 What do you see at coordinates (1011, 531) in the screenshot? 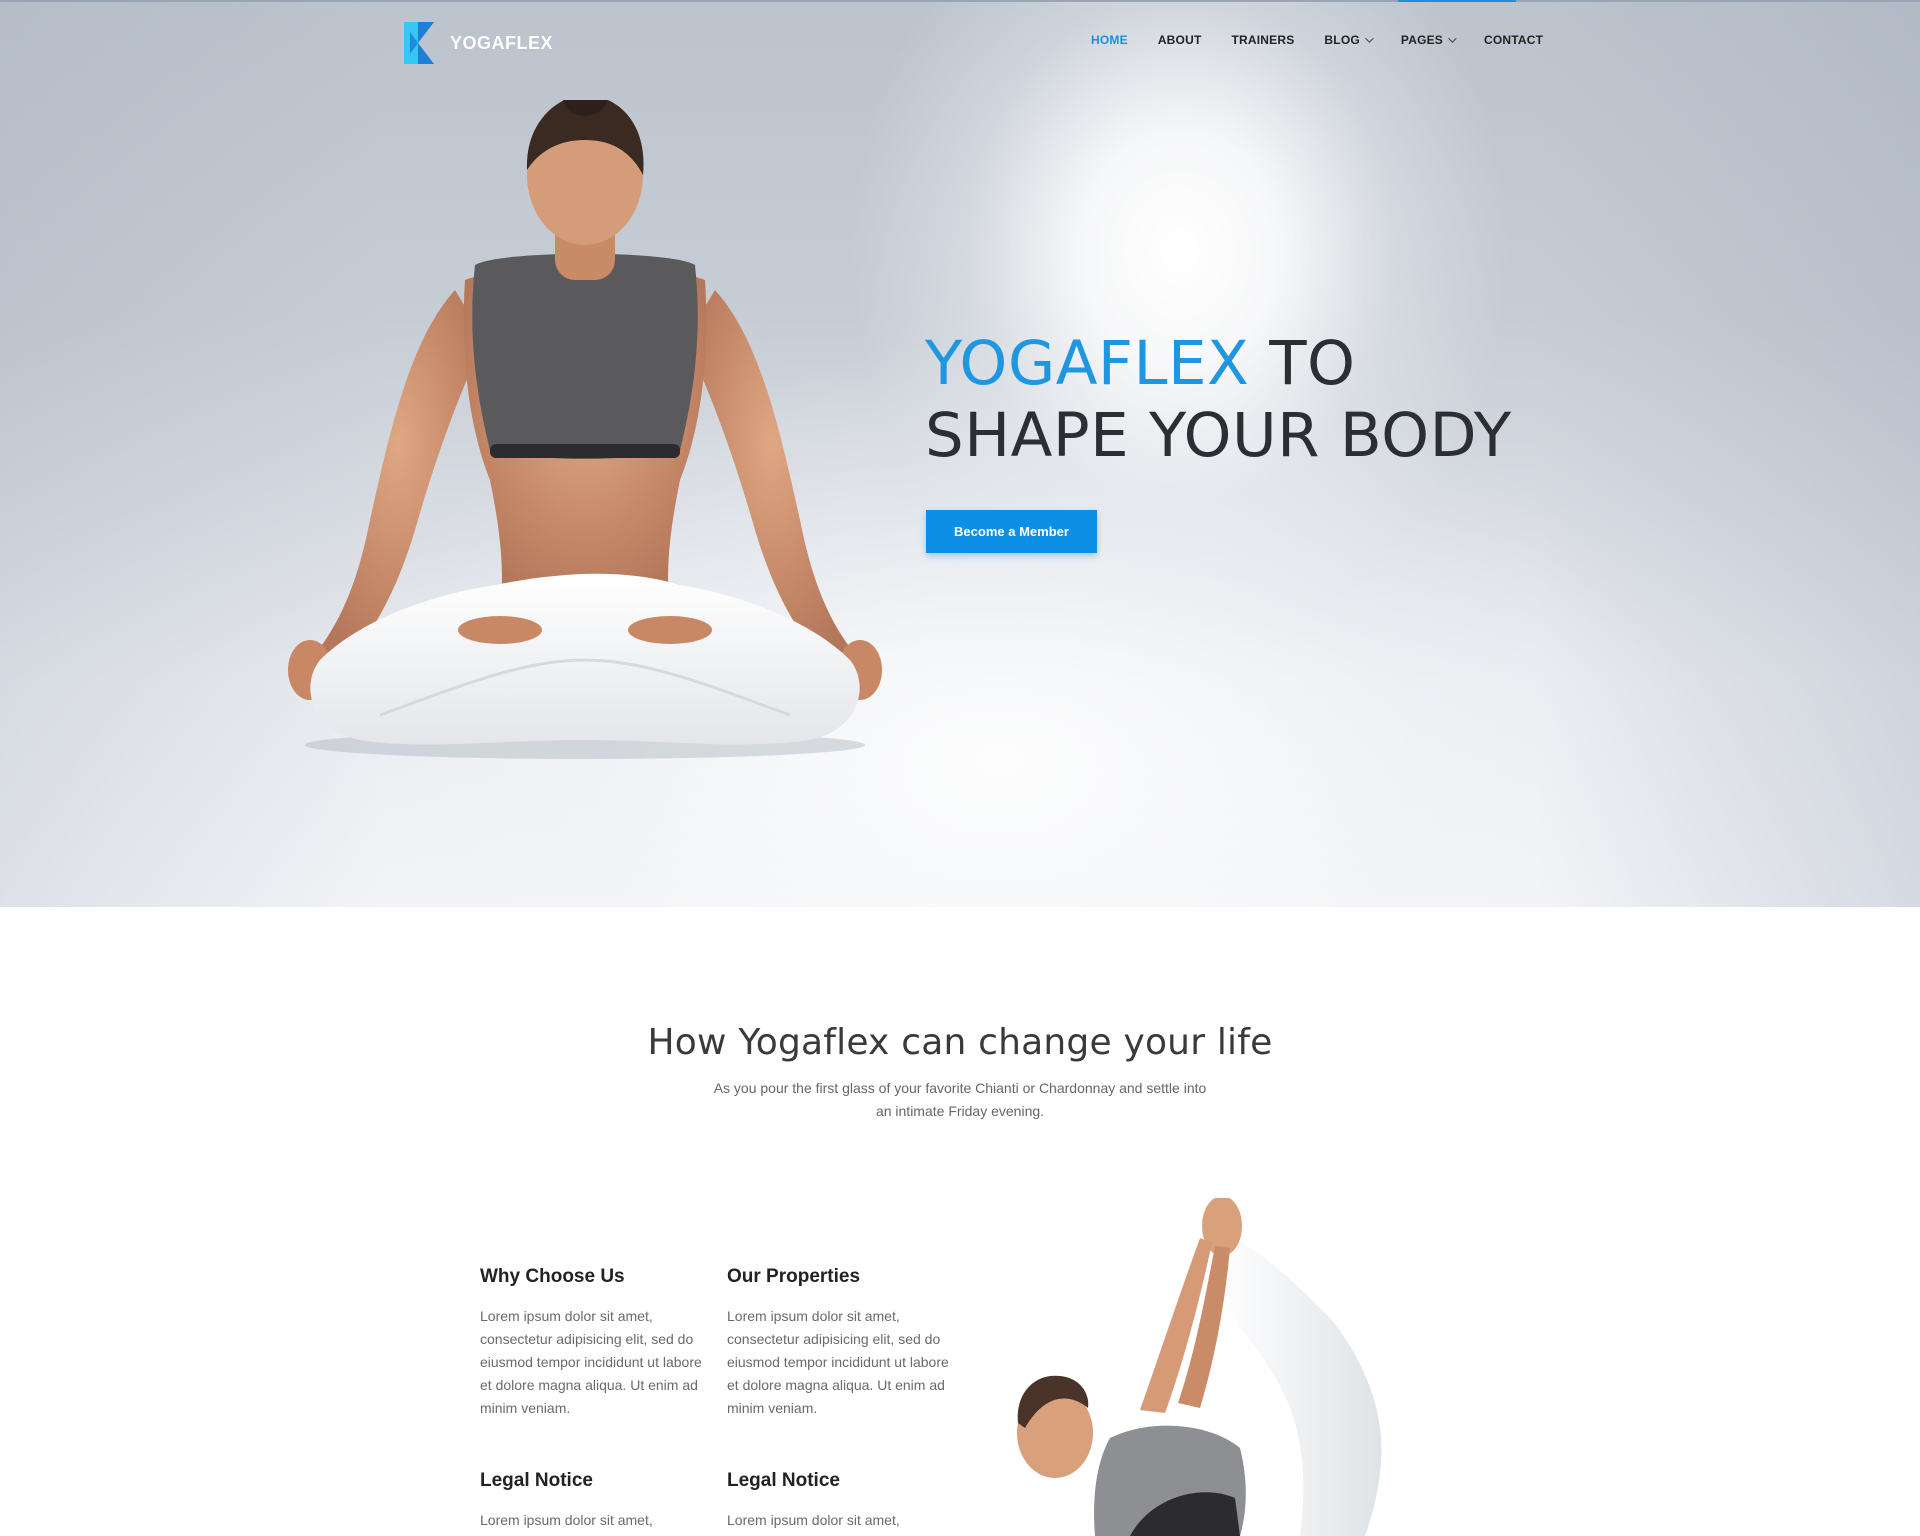
I see `become-member-button: Become a Member` at bounding box center [1011, 531].